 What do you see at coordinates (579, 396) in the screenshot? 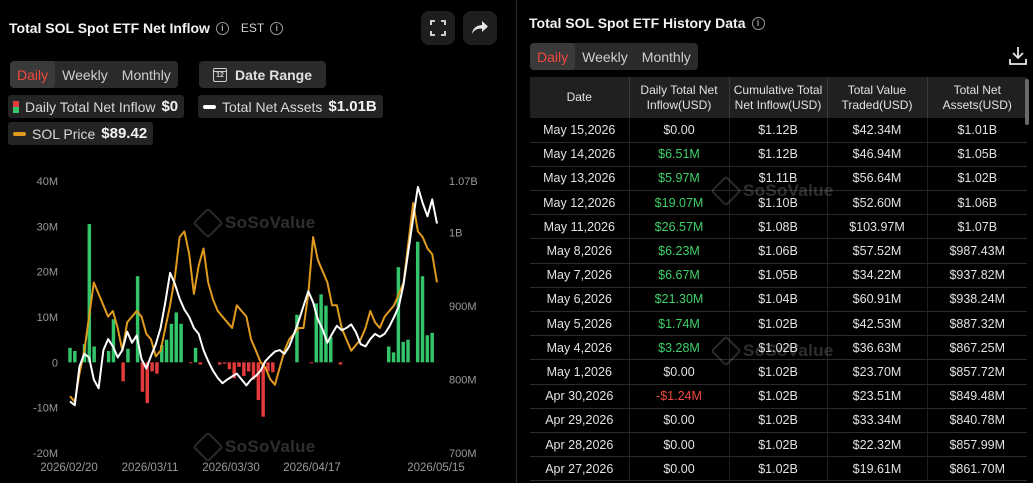
I see `cell-date: Apr 30,2026` at bounding box center [579, 396].